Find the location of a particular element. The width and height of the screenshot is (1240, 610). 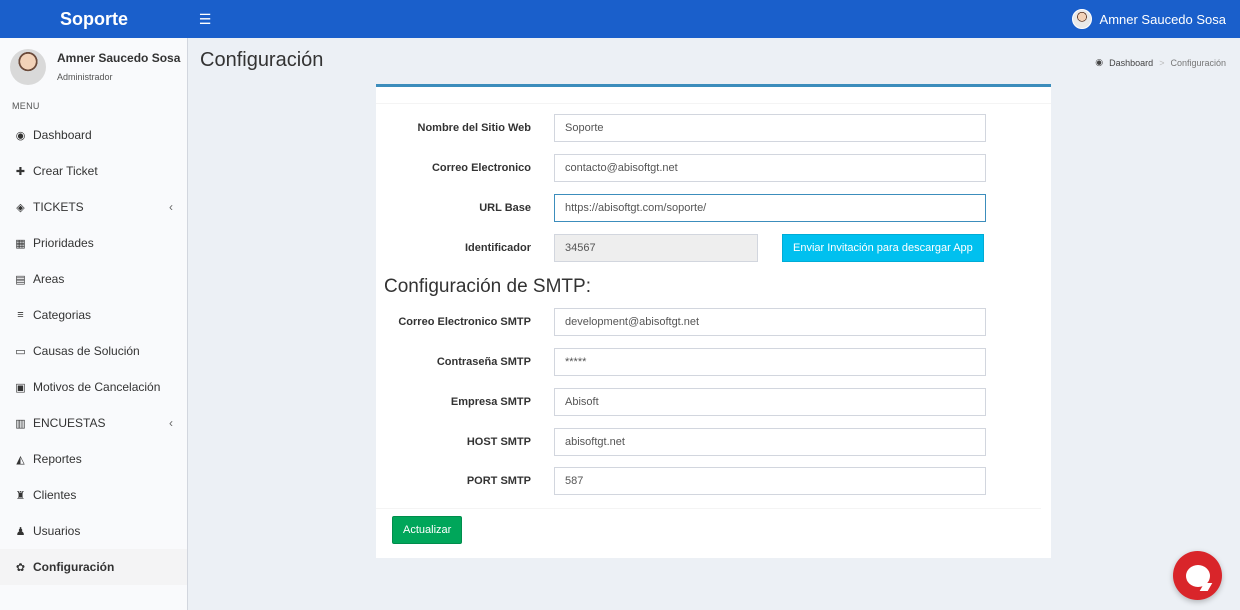

chat-bubble-icon is located at coordinates (1197, 575).